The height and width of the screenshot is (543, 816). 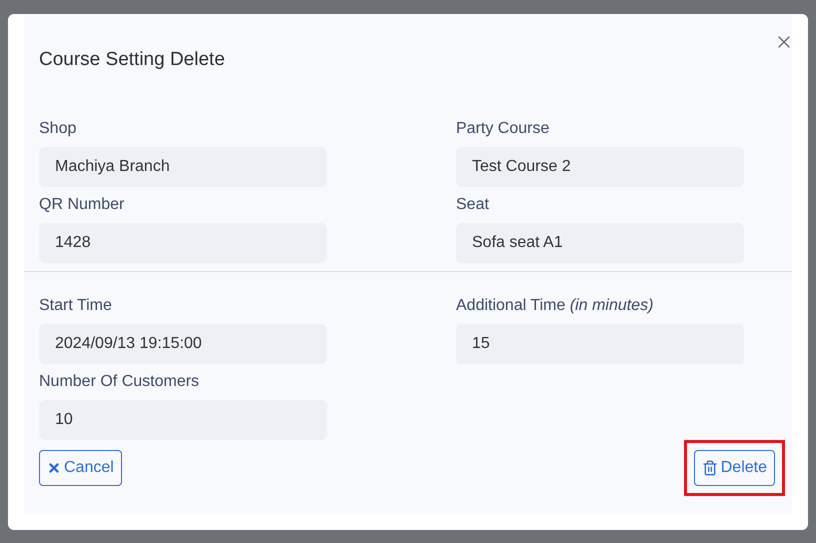 What do you see at coordinates (600, 344) in the screenshot?
I see `field-input: 15` at bounding box center [600, 344].